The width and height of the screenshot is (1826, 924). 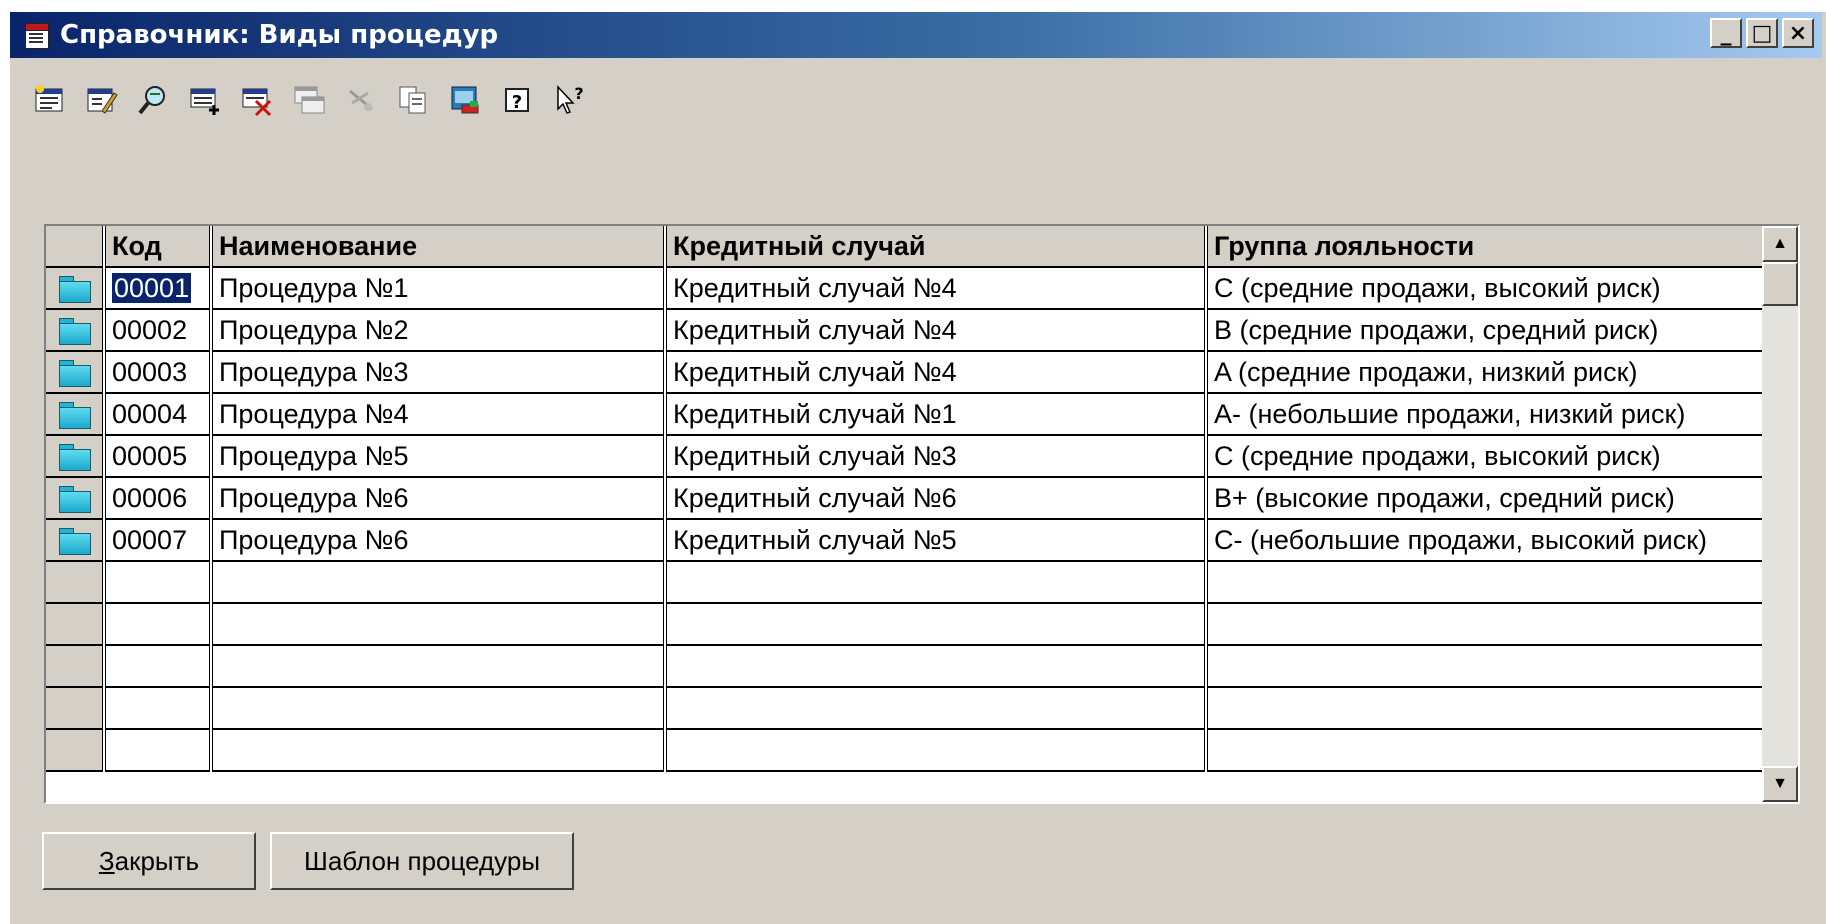 I want to click on help-icon: ?, so click(x=517, y=100).